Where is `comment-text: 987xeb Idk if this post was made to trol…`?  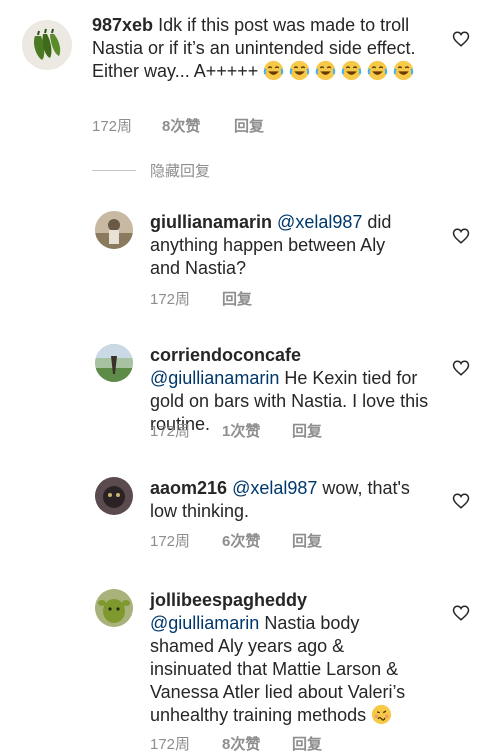
comment-text: 987xeb Idk if this post was made to trol… is located at coordinates (262, 48).